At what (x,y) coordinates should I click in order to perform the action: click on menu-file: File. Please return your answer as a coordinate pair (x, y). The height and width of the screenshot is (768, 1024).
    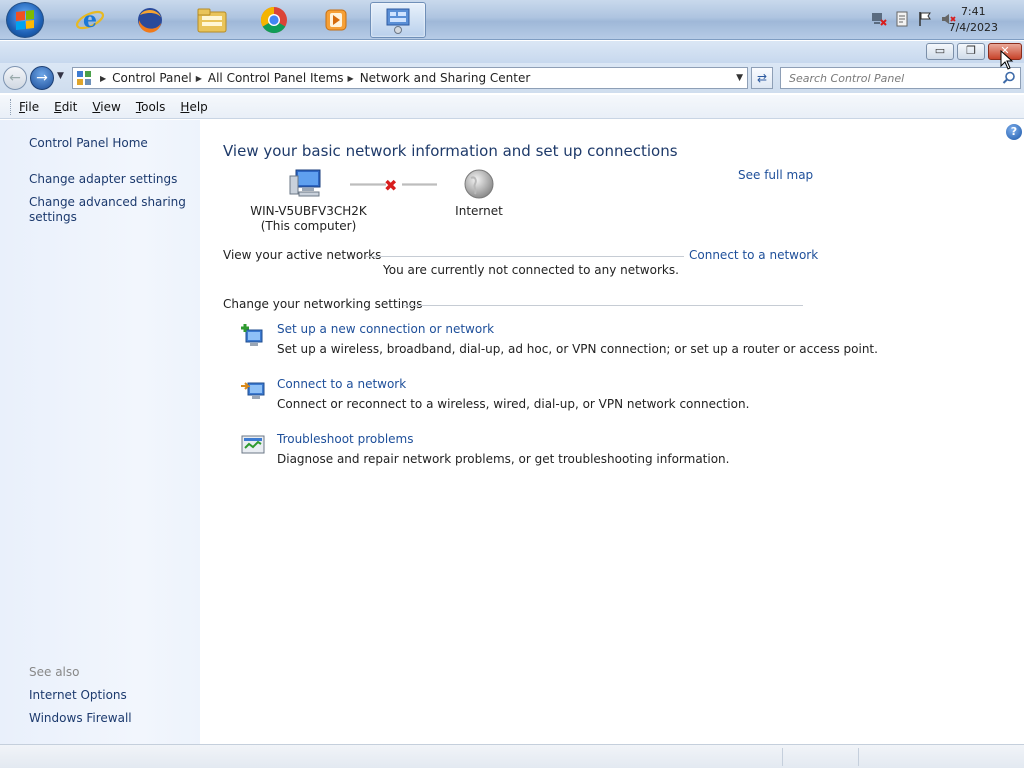
    Looking at the image, I should click on (29, 107).